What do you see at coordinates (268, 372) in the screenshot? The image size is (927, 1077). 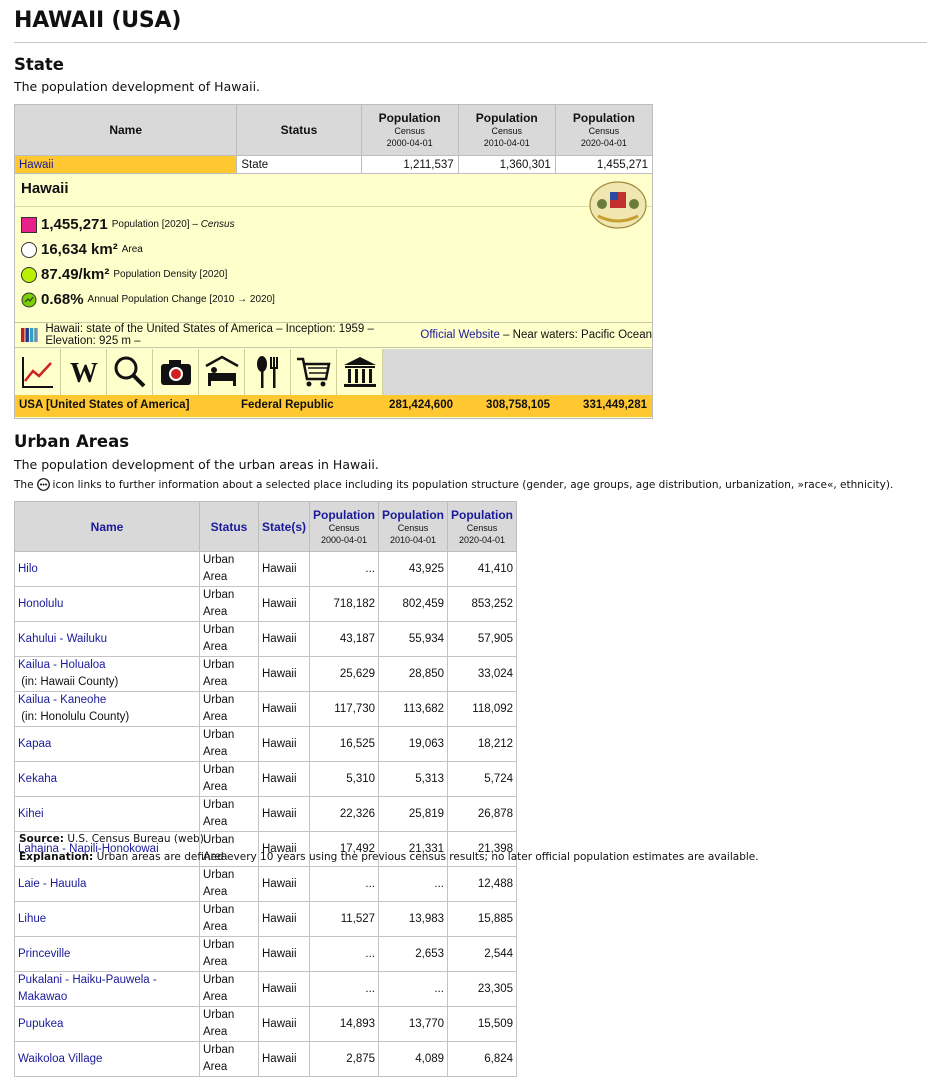 I see `food-icon` at bounding box center [268, 372].